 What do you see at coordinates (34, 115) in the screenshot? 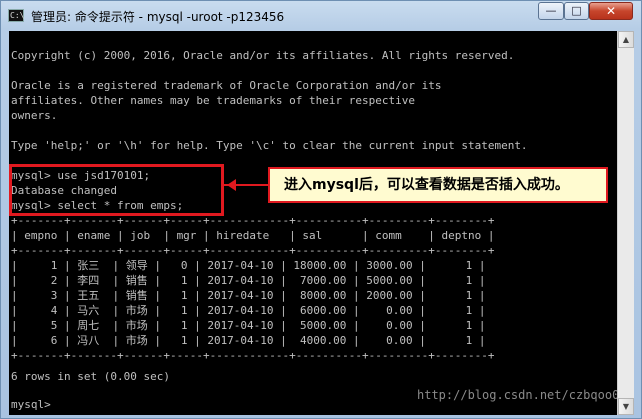
I see `console-line: owners.` at bounding box center [34, 115].